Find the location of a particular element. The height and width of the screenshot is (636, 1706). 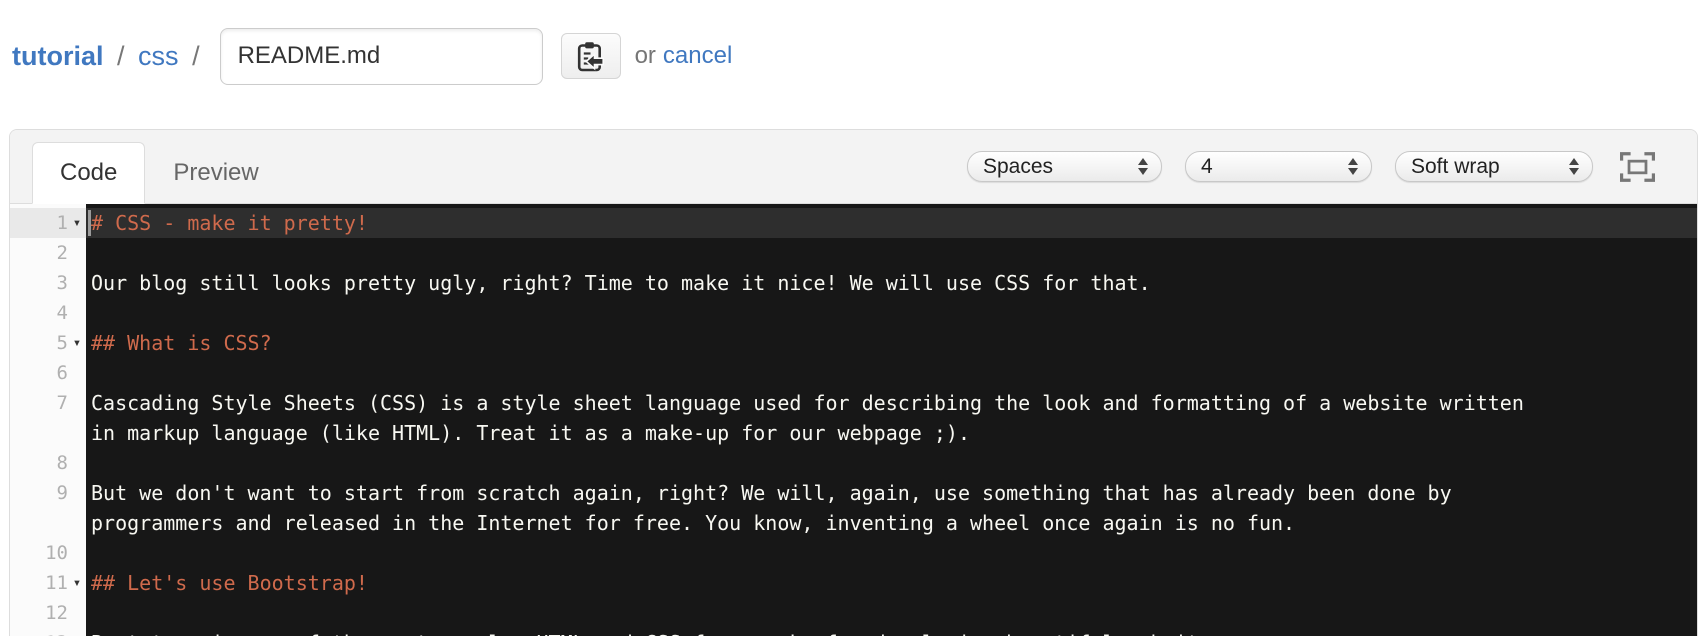

editor-line: 12 is located at coordinates (853, 613).